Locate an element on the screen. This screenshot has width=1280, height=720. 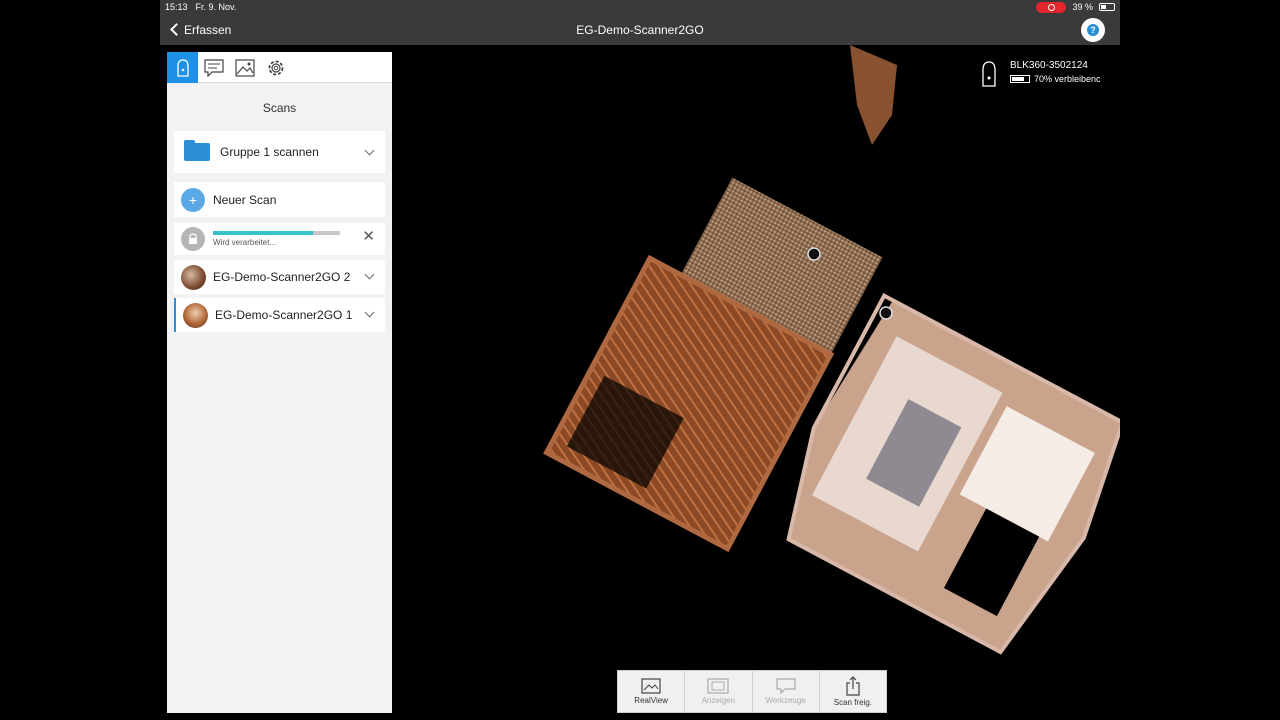
share-icon is located at coordinates (853, 686).